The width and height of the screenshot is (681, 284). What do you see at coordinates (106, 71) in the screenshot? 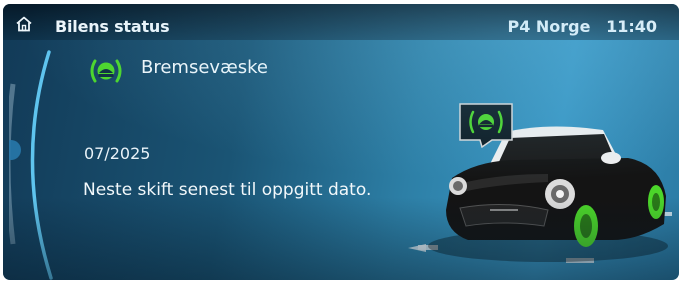
I see `brake-fluid-icon` at bounding box center [106, 71].